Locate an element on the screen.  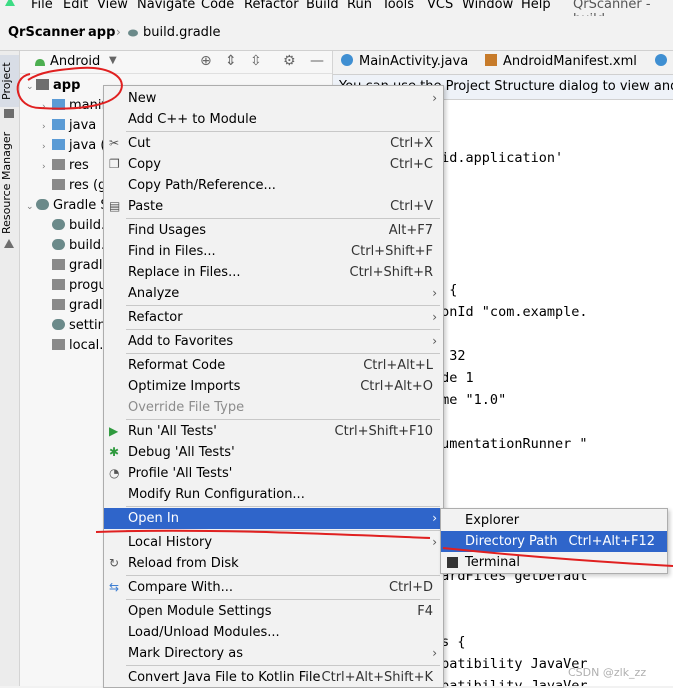
breadcrumb-file: build.gradle is located at coordinates (182, 32).